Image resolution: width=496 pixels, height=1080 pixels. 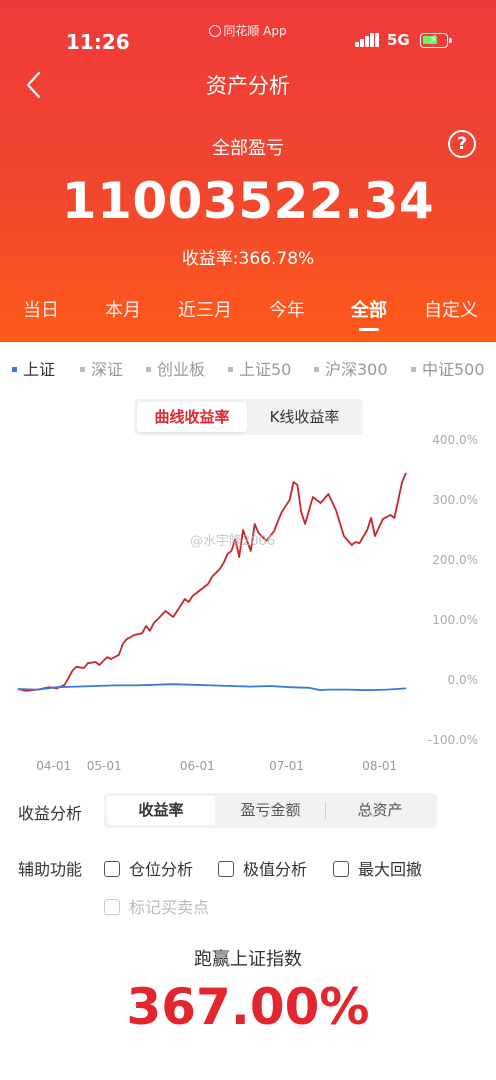 What do you see at coordinates (33, 368) in the screenshot?
I see `index-shanghai: 上证` at bounding box center [33, 368].